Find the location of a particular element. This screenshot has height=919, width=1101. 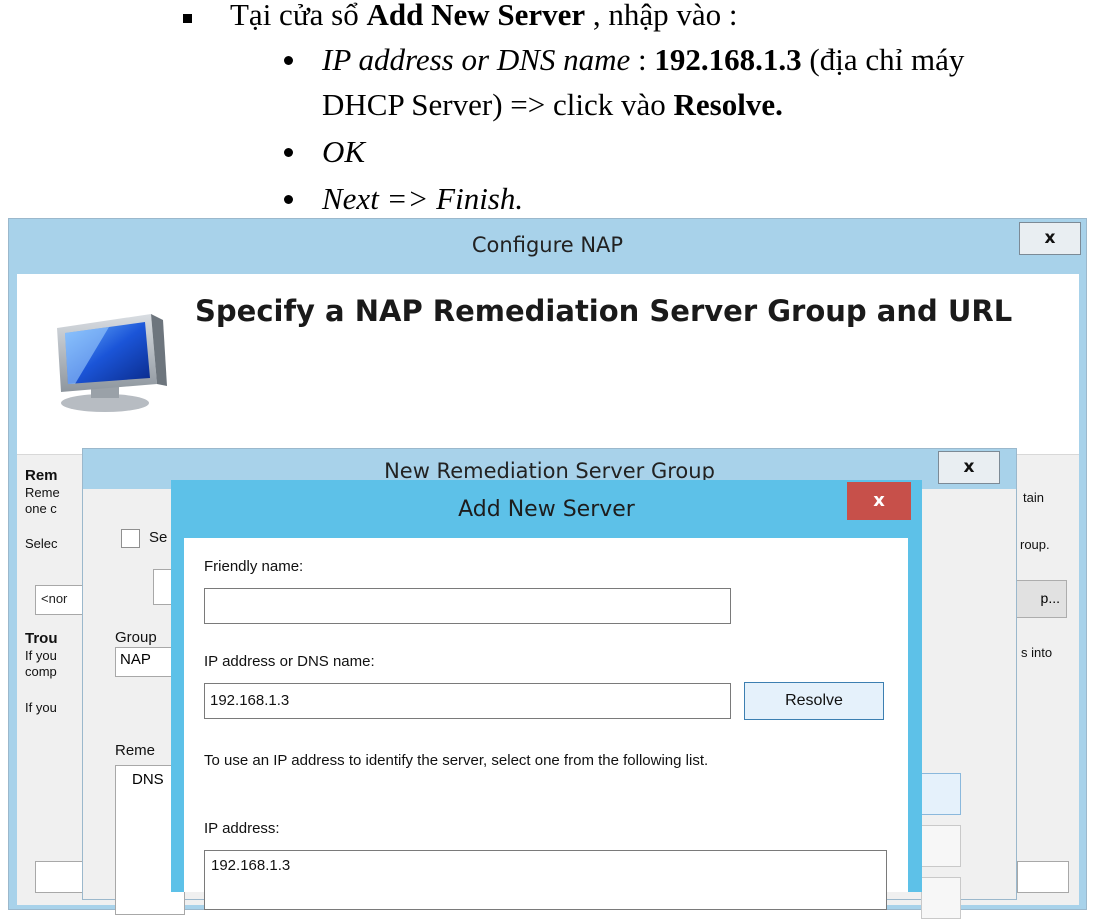

ip-address-list-label: IP address: is located at coordinates (242, 828).